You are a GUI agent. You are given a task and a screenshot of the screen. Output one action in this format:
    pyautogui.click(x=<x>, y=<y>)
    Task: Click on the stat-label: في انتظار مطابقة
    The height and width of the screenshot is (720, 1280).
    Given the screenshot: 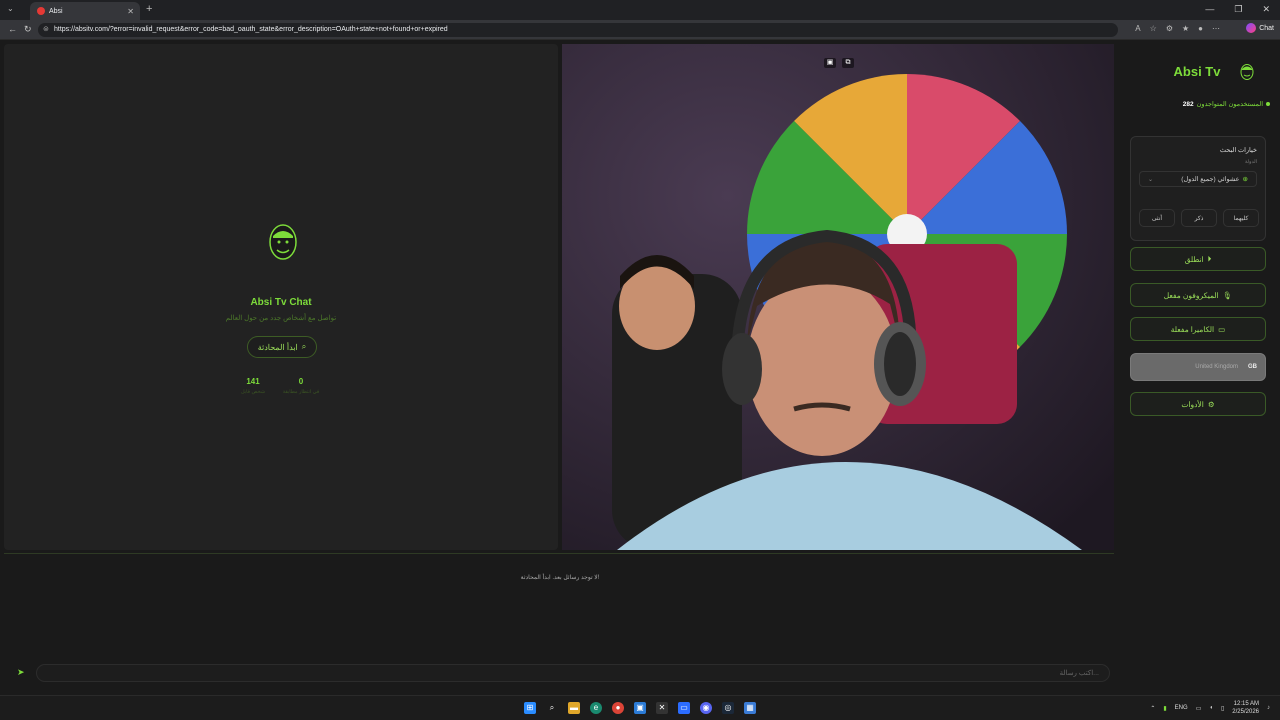 What is the action you would take?
    pyautogui.click(x=301, y=392)
    